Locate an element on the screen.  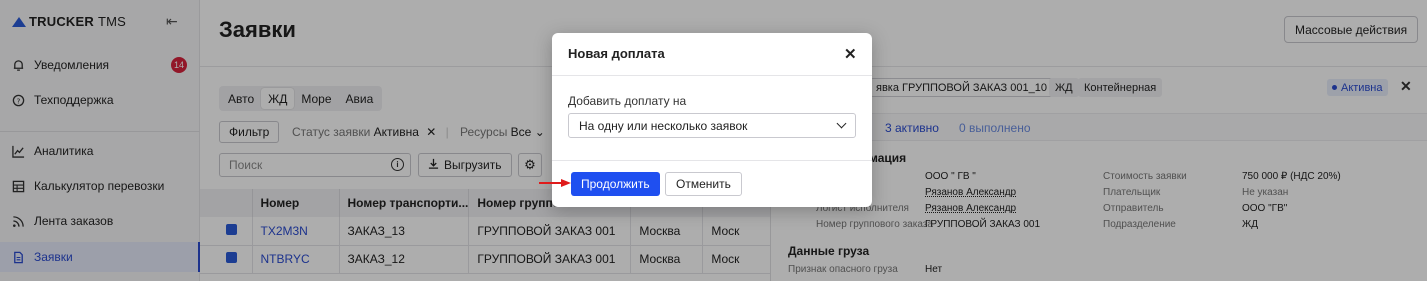
modal-footer-divider is located at coordinates (712, 160).